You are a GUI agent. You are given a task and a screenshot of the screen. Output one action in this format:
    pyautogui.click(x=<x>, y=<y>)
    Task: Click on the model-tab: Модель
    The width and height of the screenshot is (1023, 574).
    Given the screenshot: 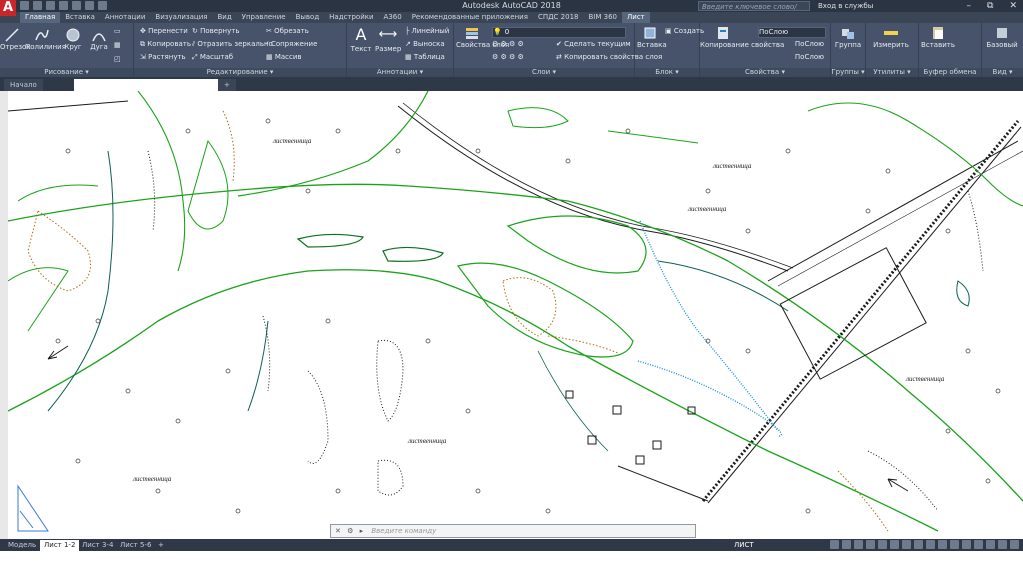 What is the action you would take?
    pyautogui.click(x=22, y=545)
    